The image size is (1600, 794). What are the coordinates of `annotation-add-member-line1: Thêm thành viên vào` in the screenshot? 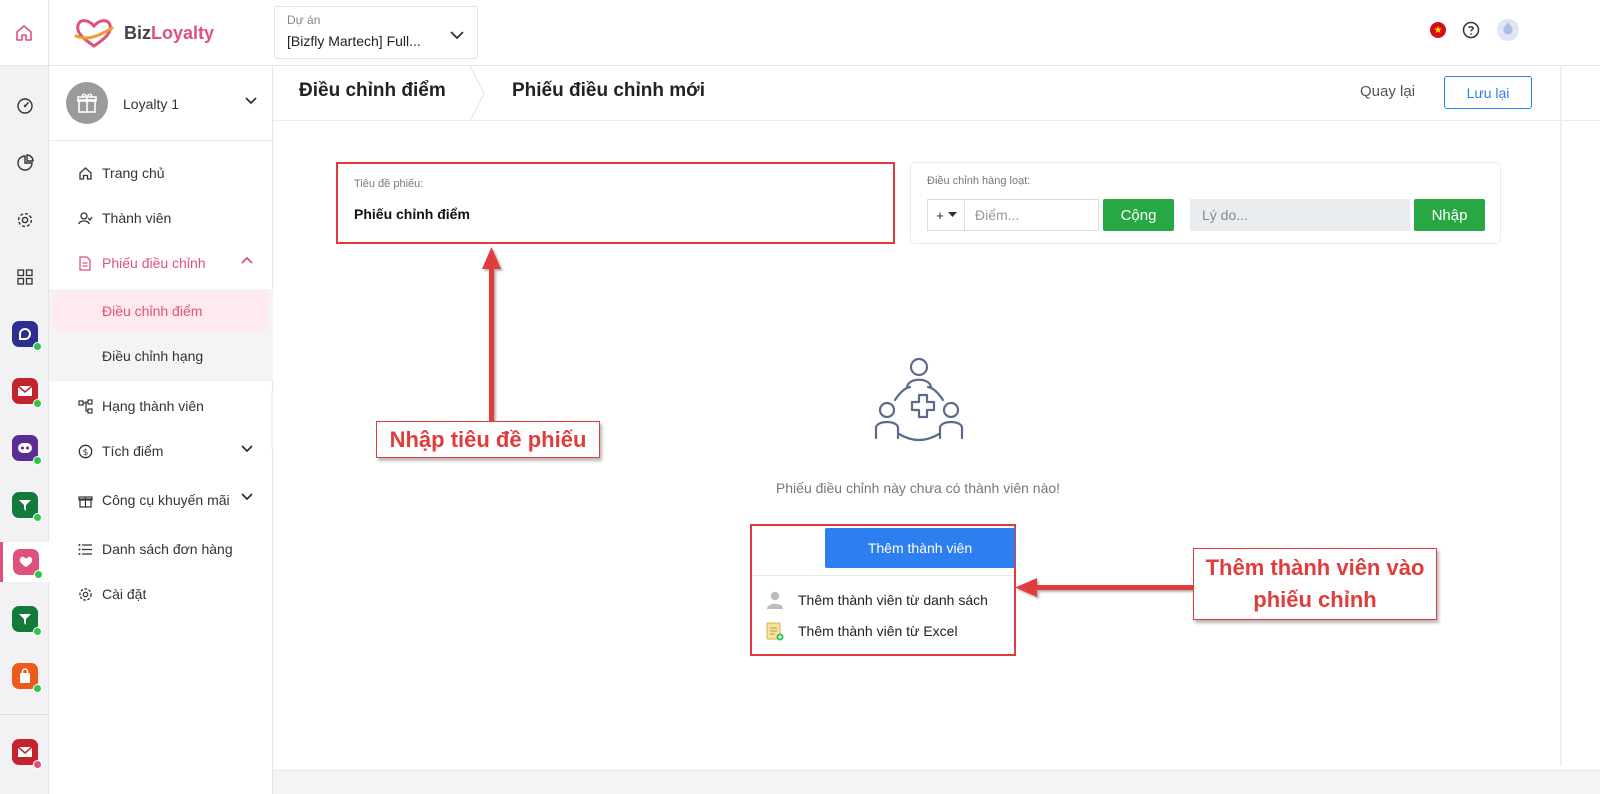 It's located at (1315, 567).